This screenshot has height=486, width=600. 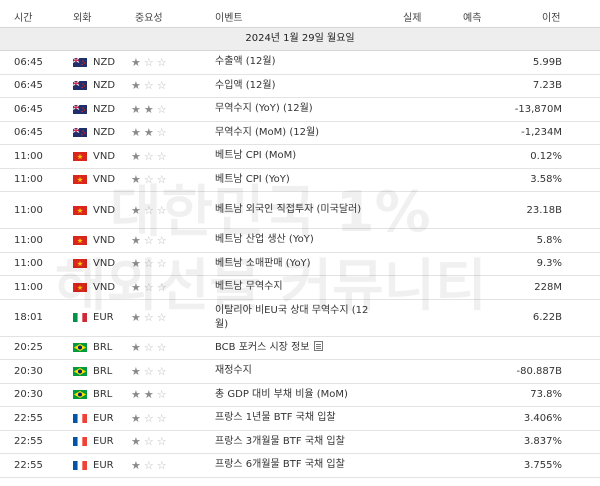 I want to click on event-name-cell: 수입액 (12월), so click(x=294, y=86).